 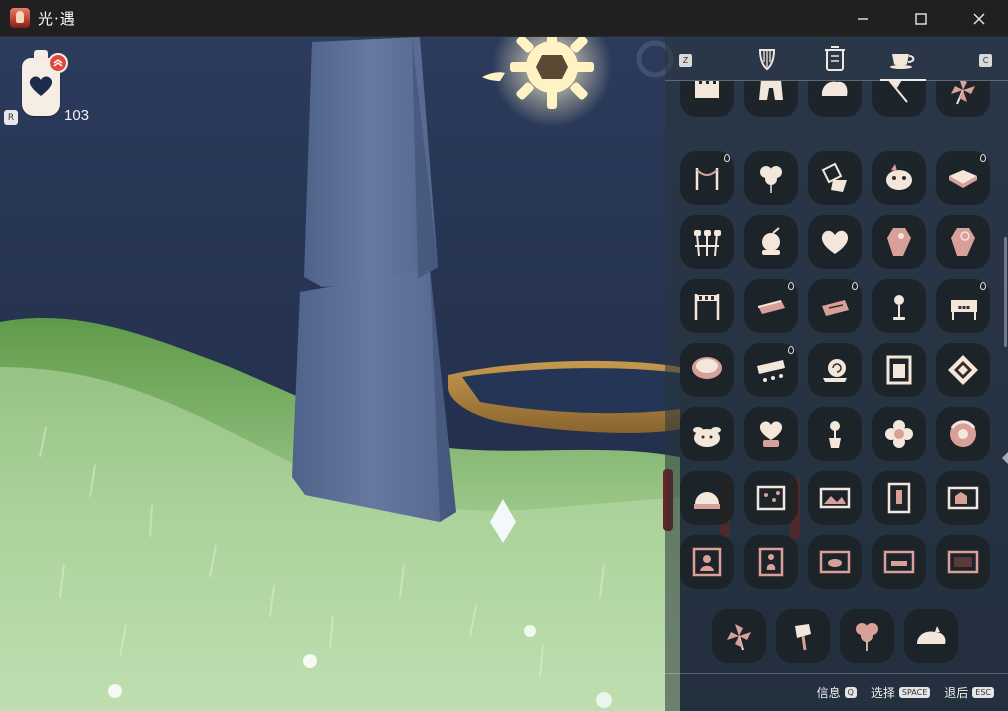 I want to click on prop-slot: ▪▪▪, so click(x=963, y=306).